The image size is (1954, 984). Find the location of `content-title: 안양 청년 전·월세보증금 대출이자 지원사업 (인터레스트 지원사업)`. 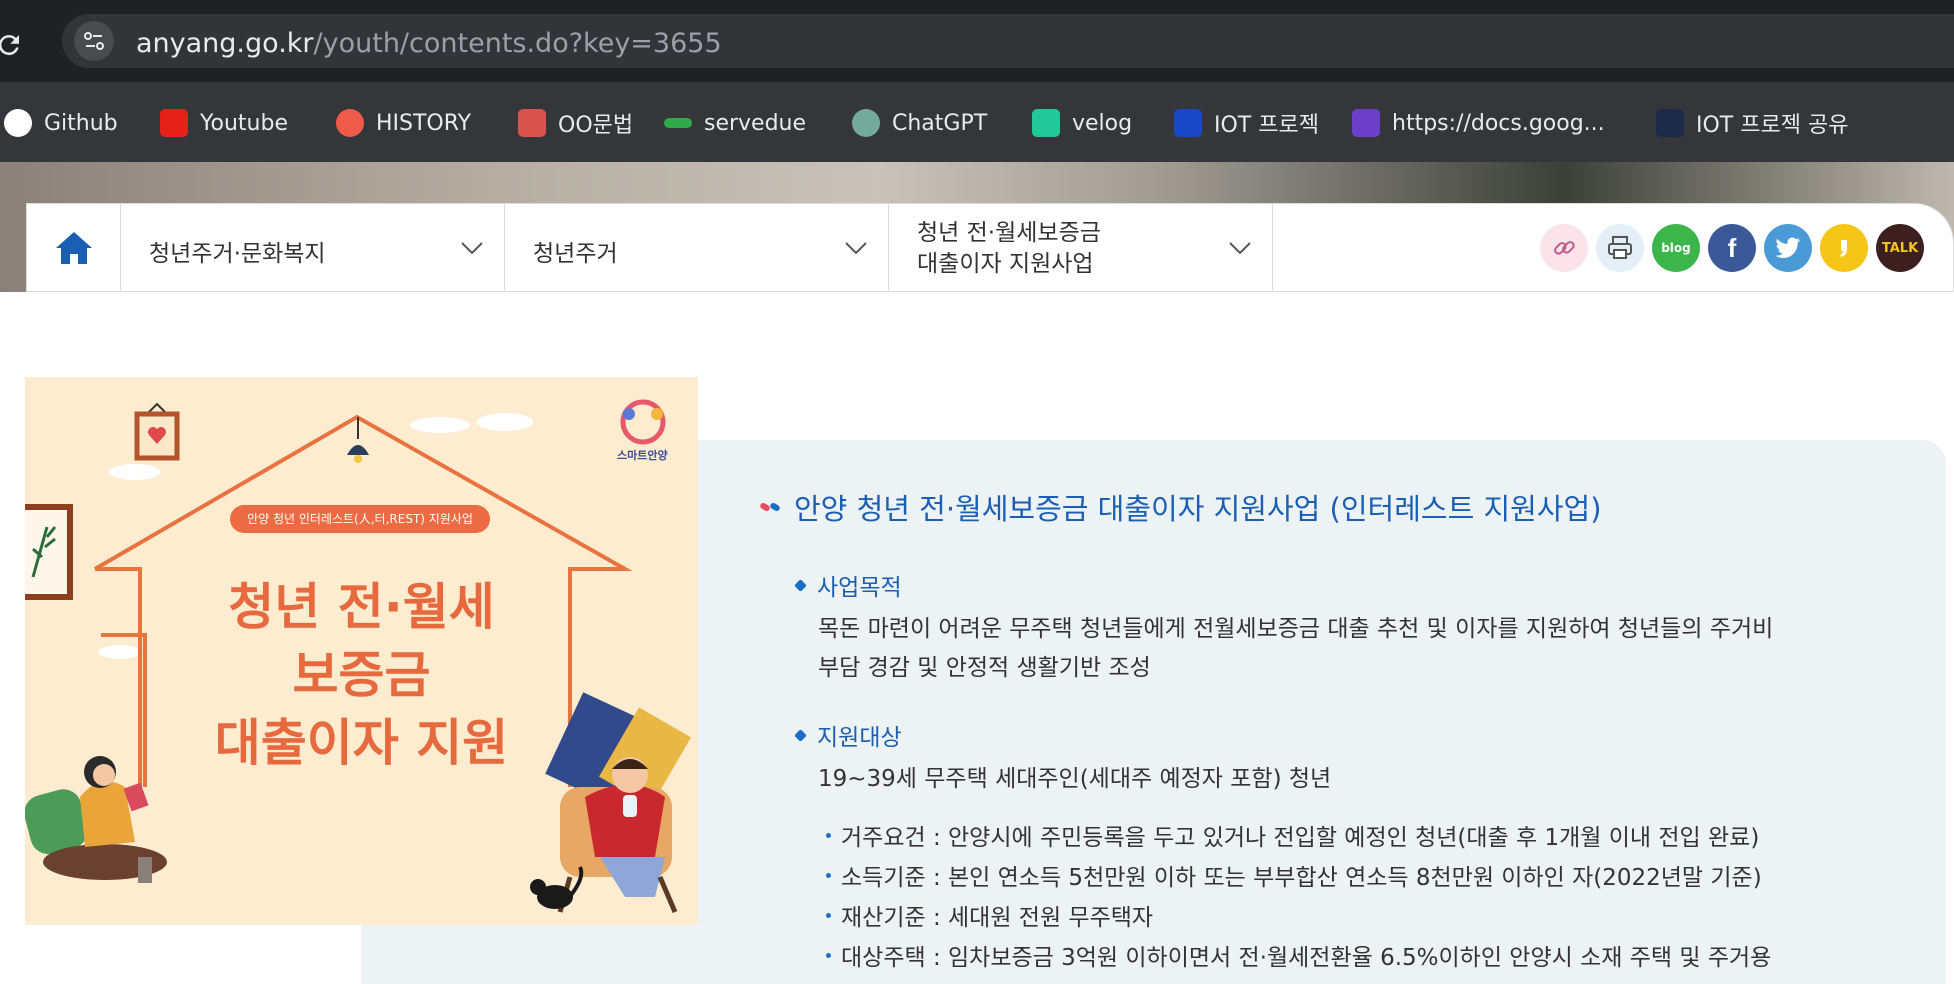

content-title: 안양 청년 전·월세보증금 대출이자 지원사업 (인터레스트 지원사업) is located at coordinates (1181, 507).